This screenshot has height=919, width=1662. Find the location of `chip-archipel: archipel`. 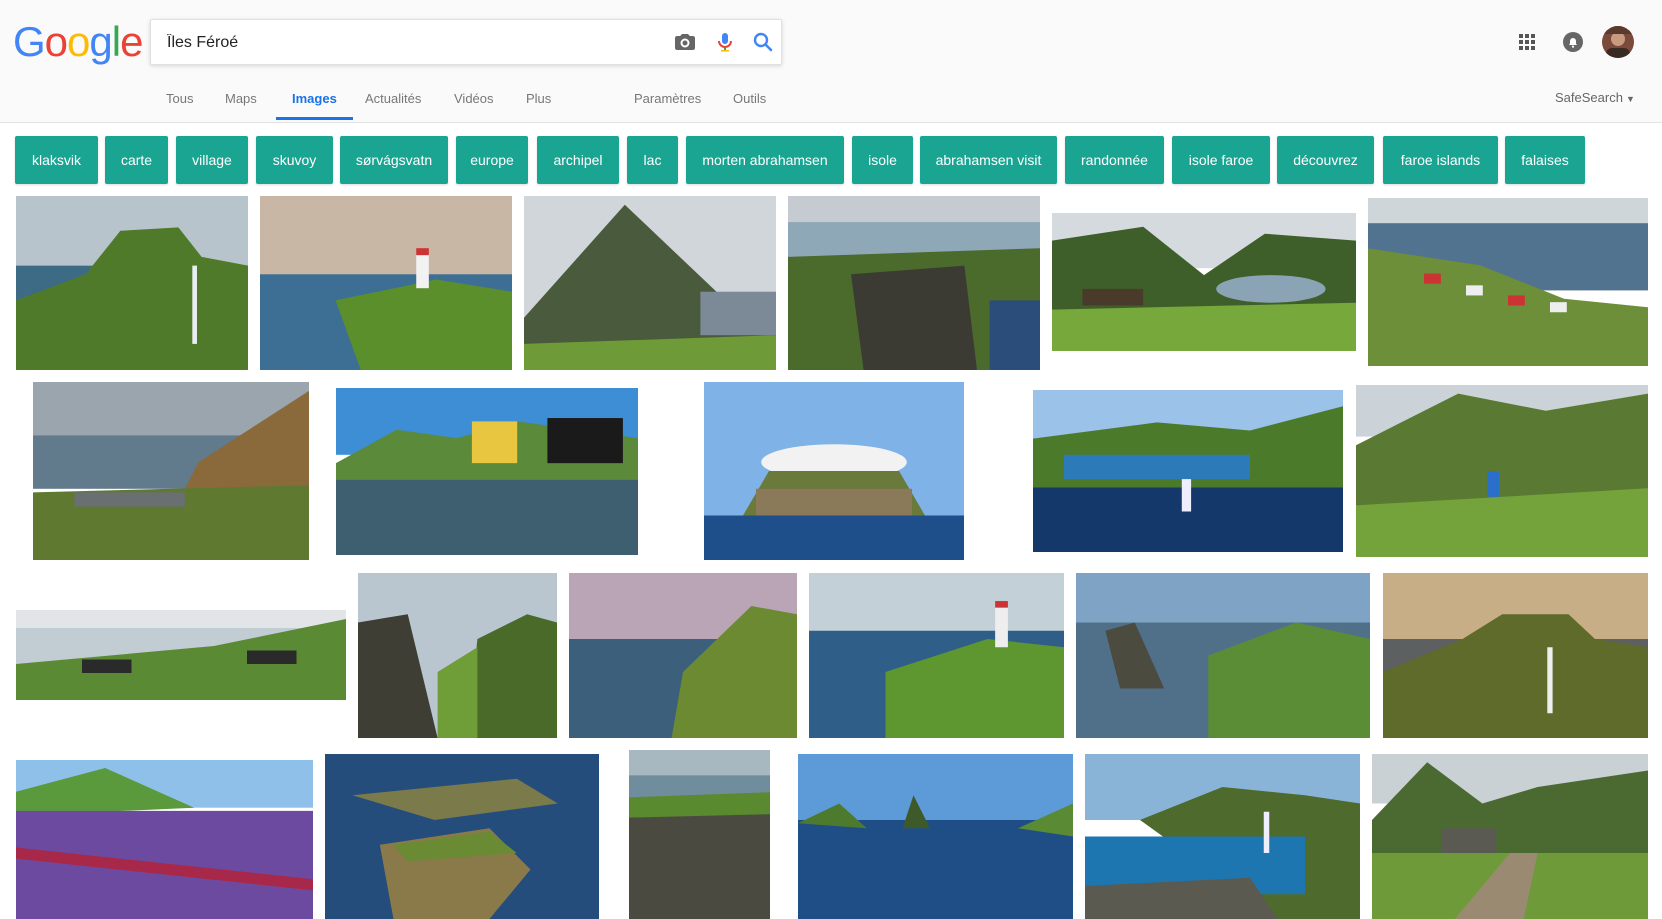

chip-archipel: archipel is located at coordinates (578, 160).